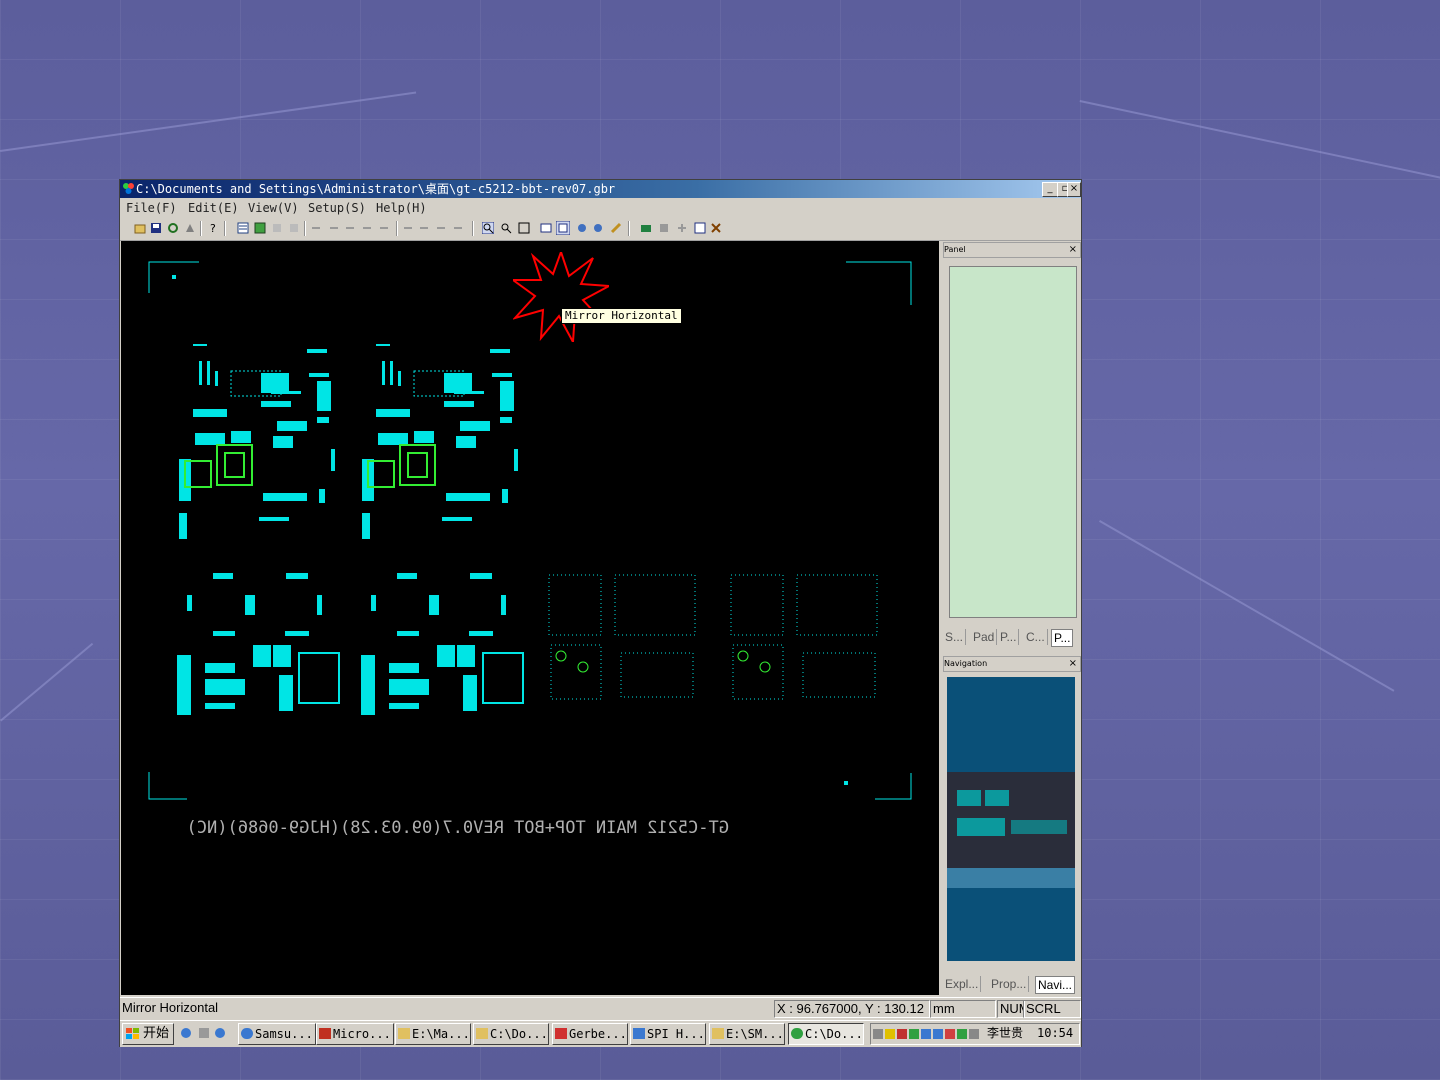 This screenshot has height=1080, width=1440. What do you see at coordinates (243, 228) in the screenshot?
I see `layer-icon` at bounding box center [243, 228].